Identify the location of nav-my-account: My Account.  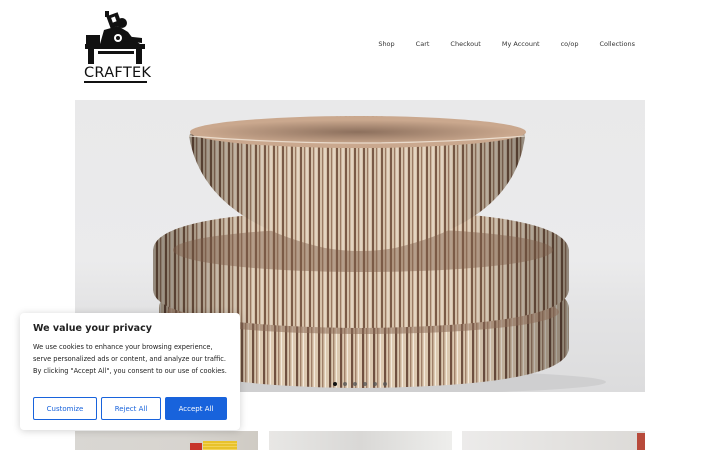
(521, 44).